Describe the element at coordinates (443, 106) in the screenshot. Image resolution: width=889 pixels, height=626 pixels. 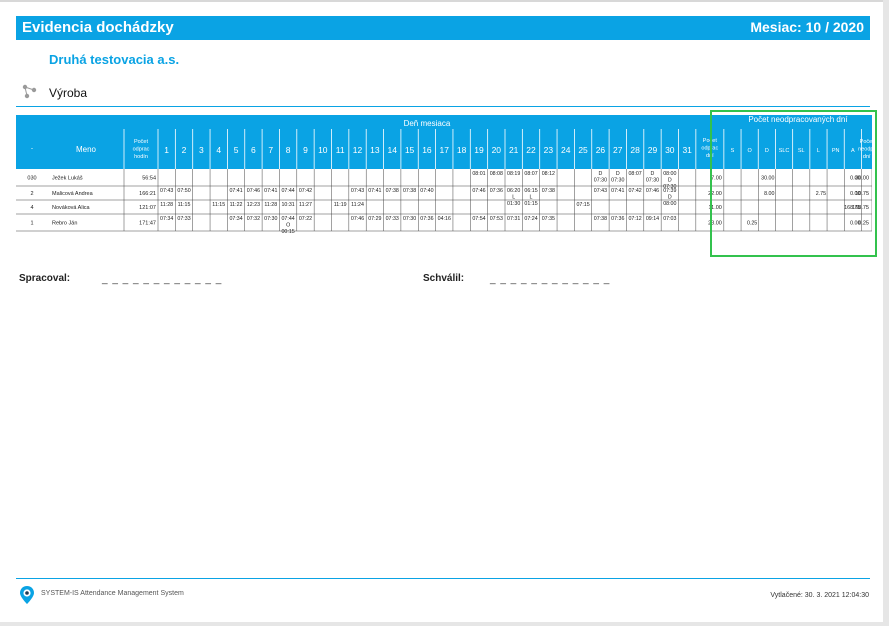
I see `department-divider` at that location.